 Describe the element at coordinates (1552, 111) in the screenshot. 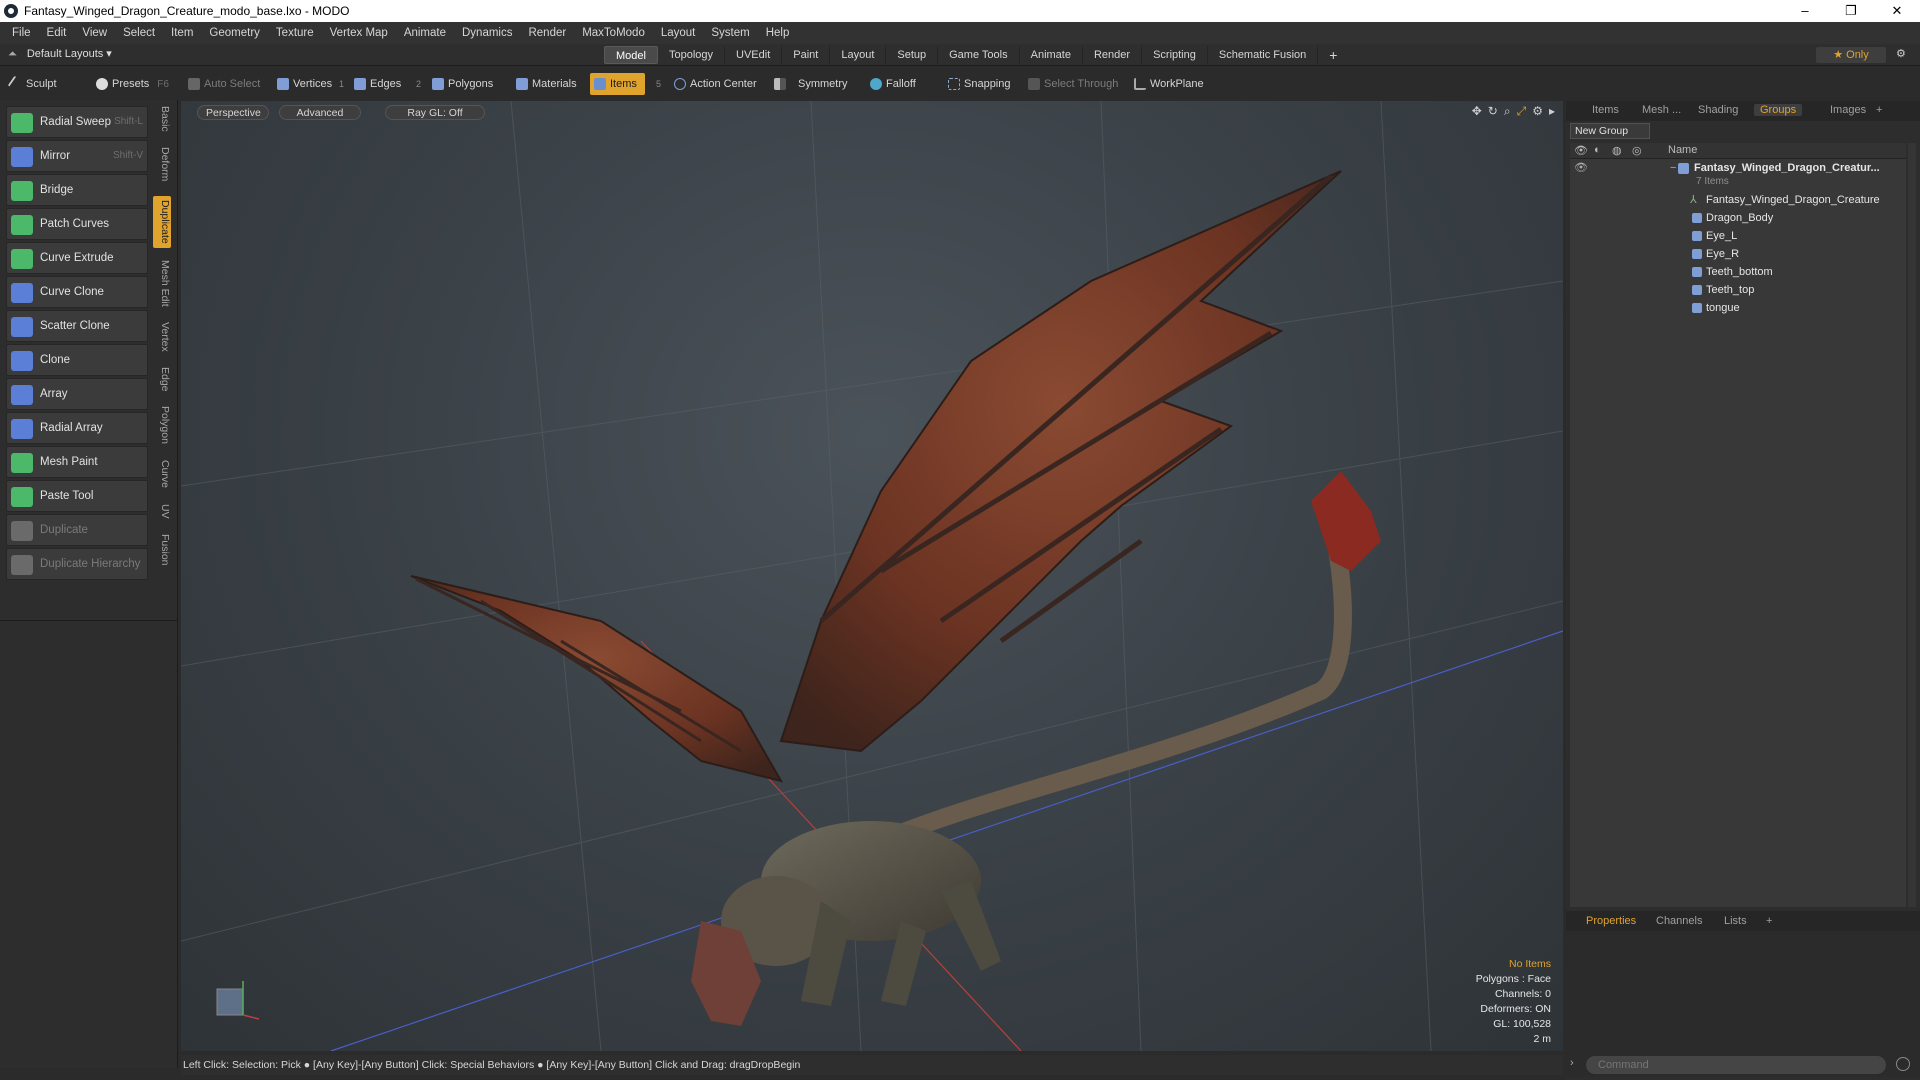

I see `expand-icon: ▸` at that location.